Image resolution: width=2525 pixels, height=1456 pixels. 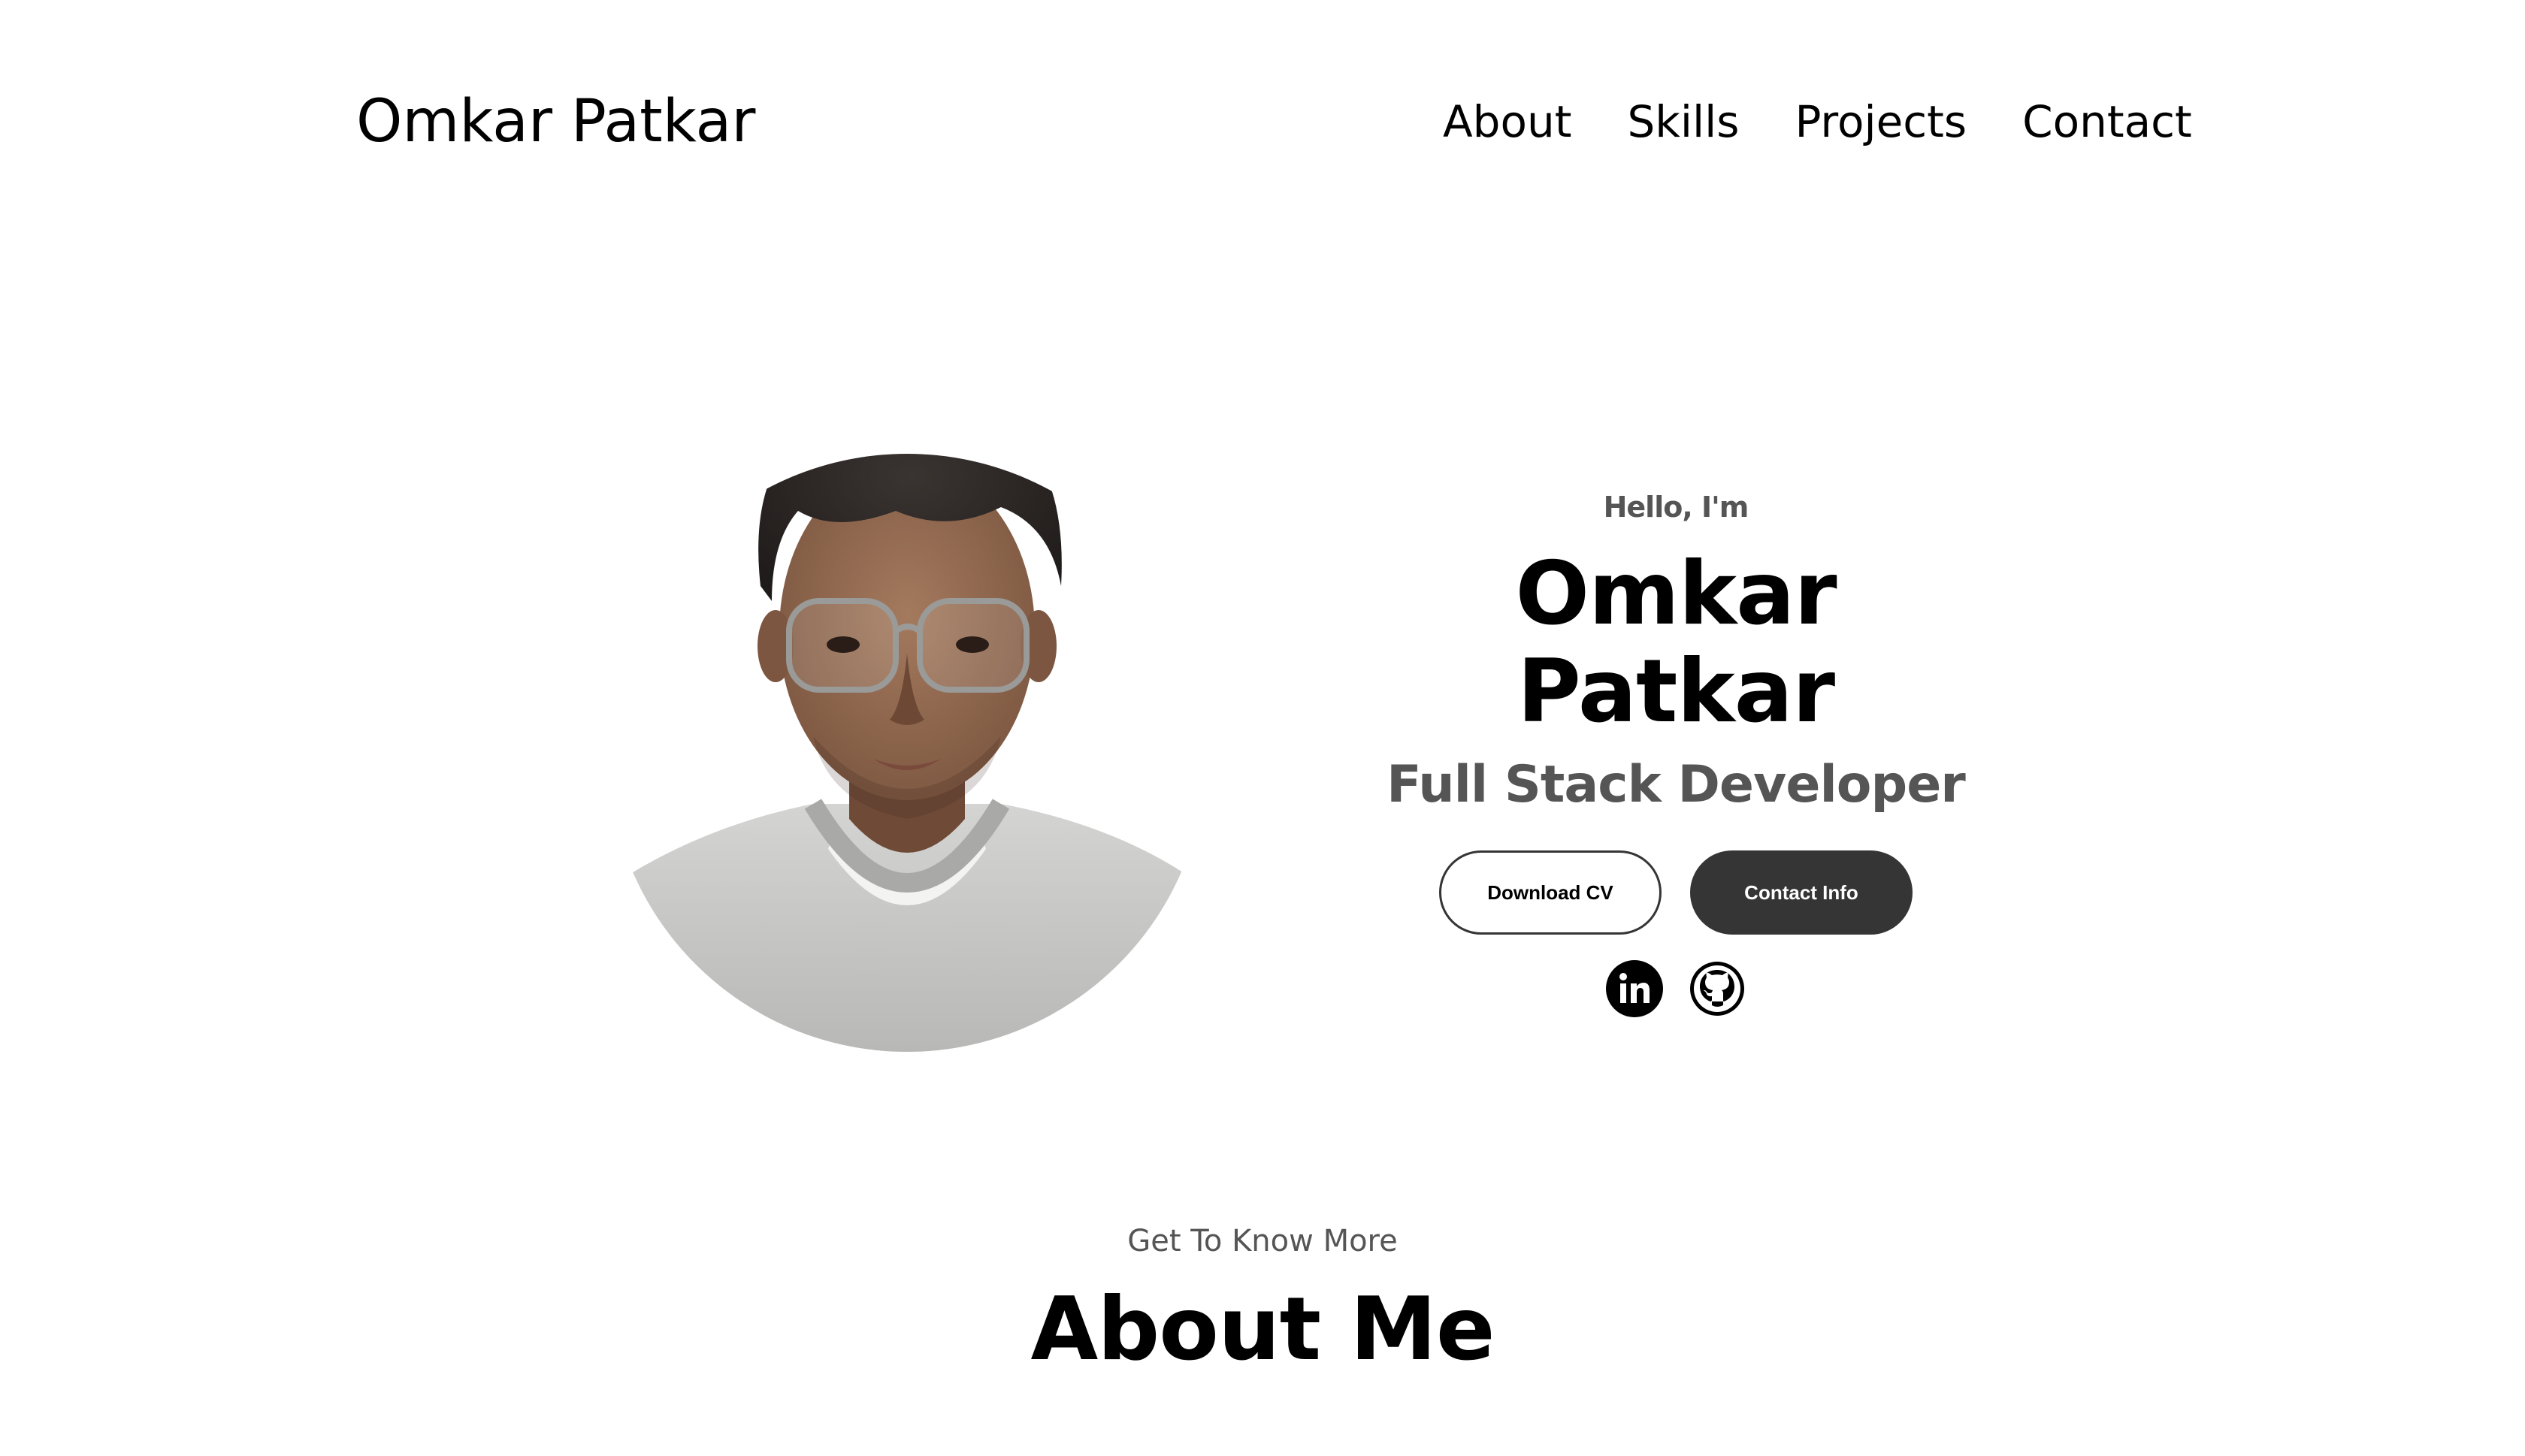 I want to click on github-icon, so click(x=1718, y=988).